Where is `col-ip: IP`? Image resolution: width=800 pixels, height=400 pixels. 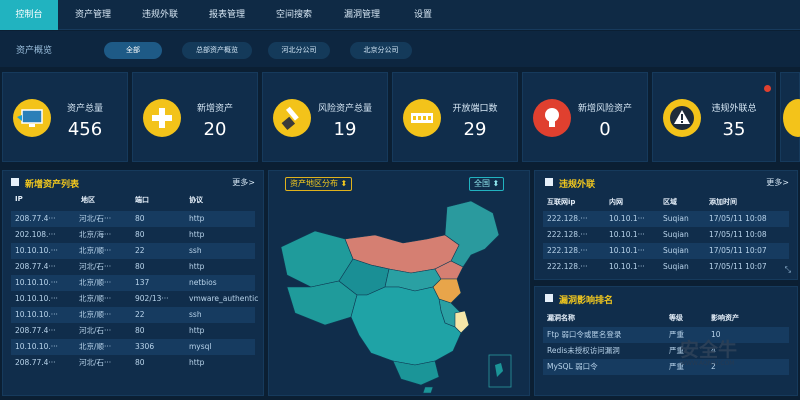 col-ip: IP is located at coordinates (19, 199).